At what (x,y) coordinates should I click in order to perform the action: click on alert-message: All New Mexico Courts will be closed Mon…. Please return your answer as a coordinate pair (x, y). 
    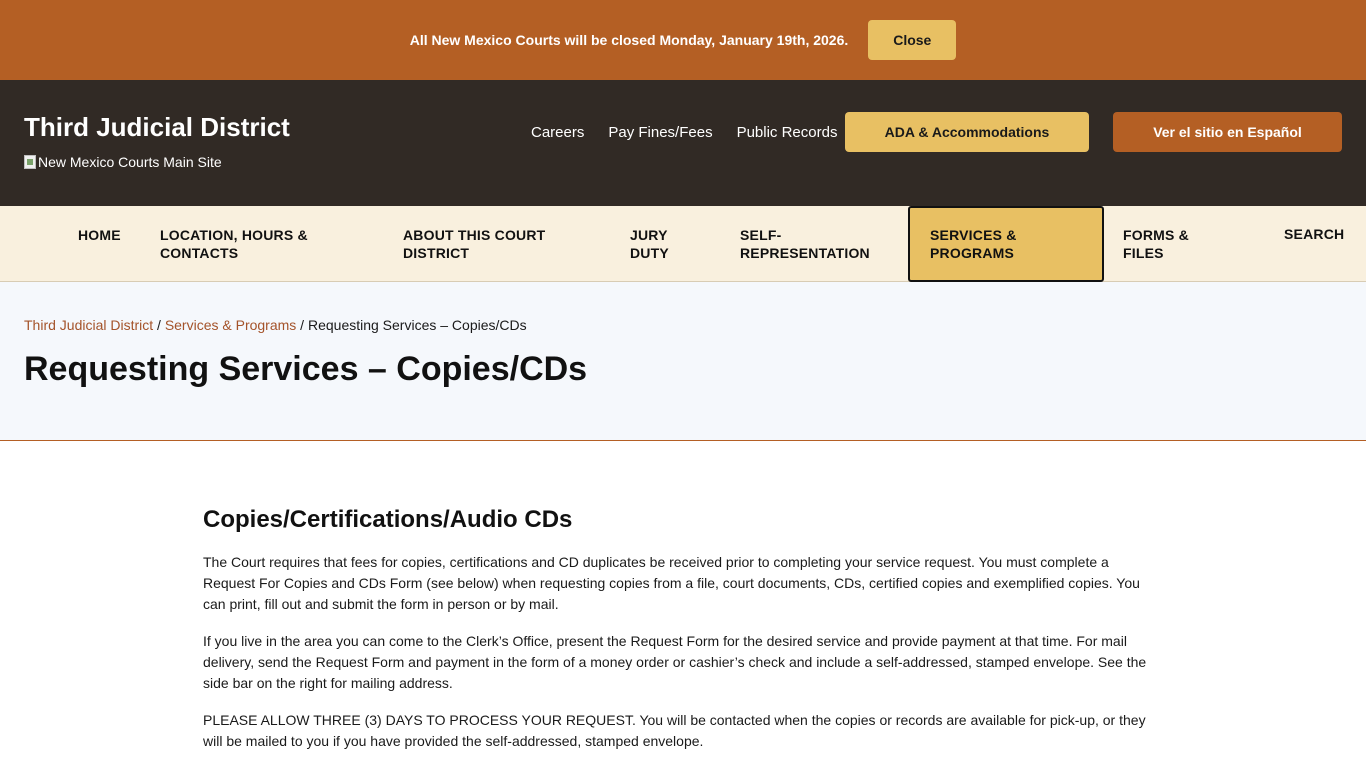
    Looking at the image, I should click on (629, 40).